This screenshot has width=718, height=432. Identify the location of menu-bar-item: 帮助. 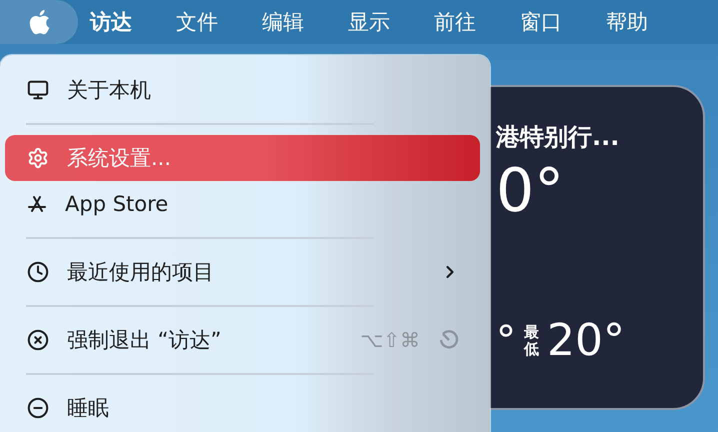
(627, 22).